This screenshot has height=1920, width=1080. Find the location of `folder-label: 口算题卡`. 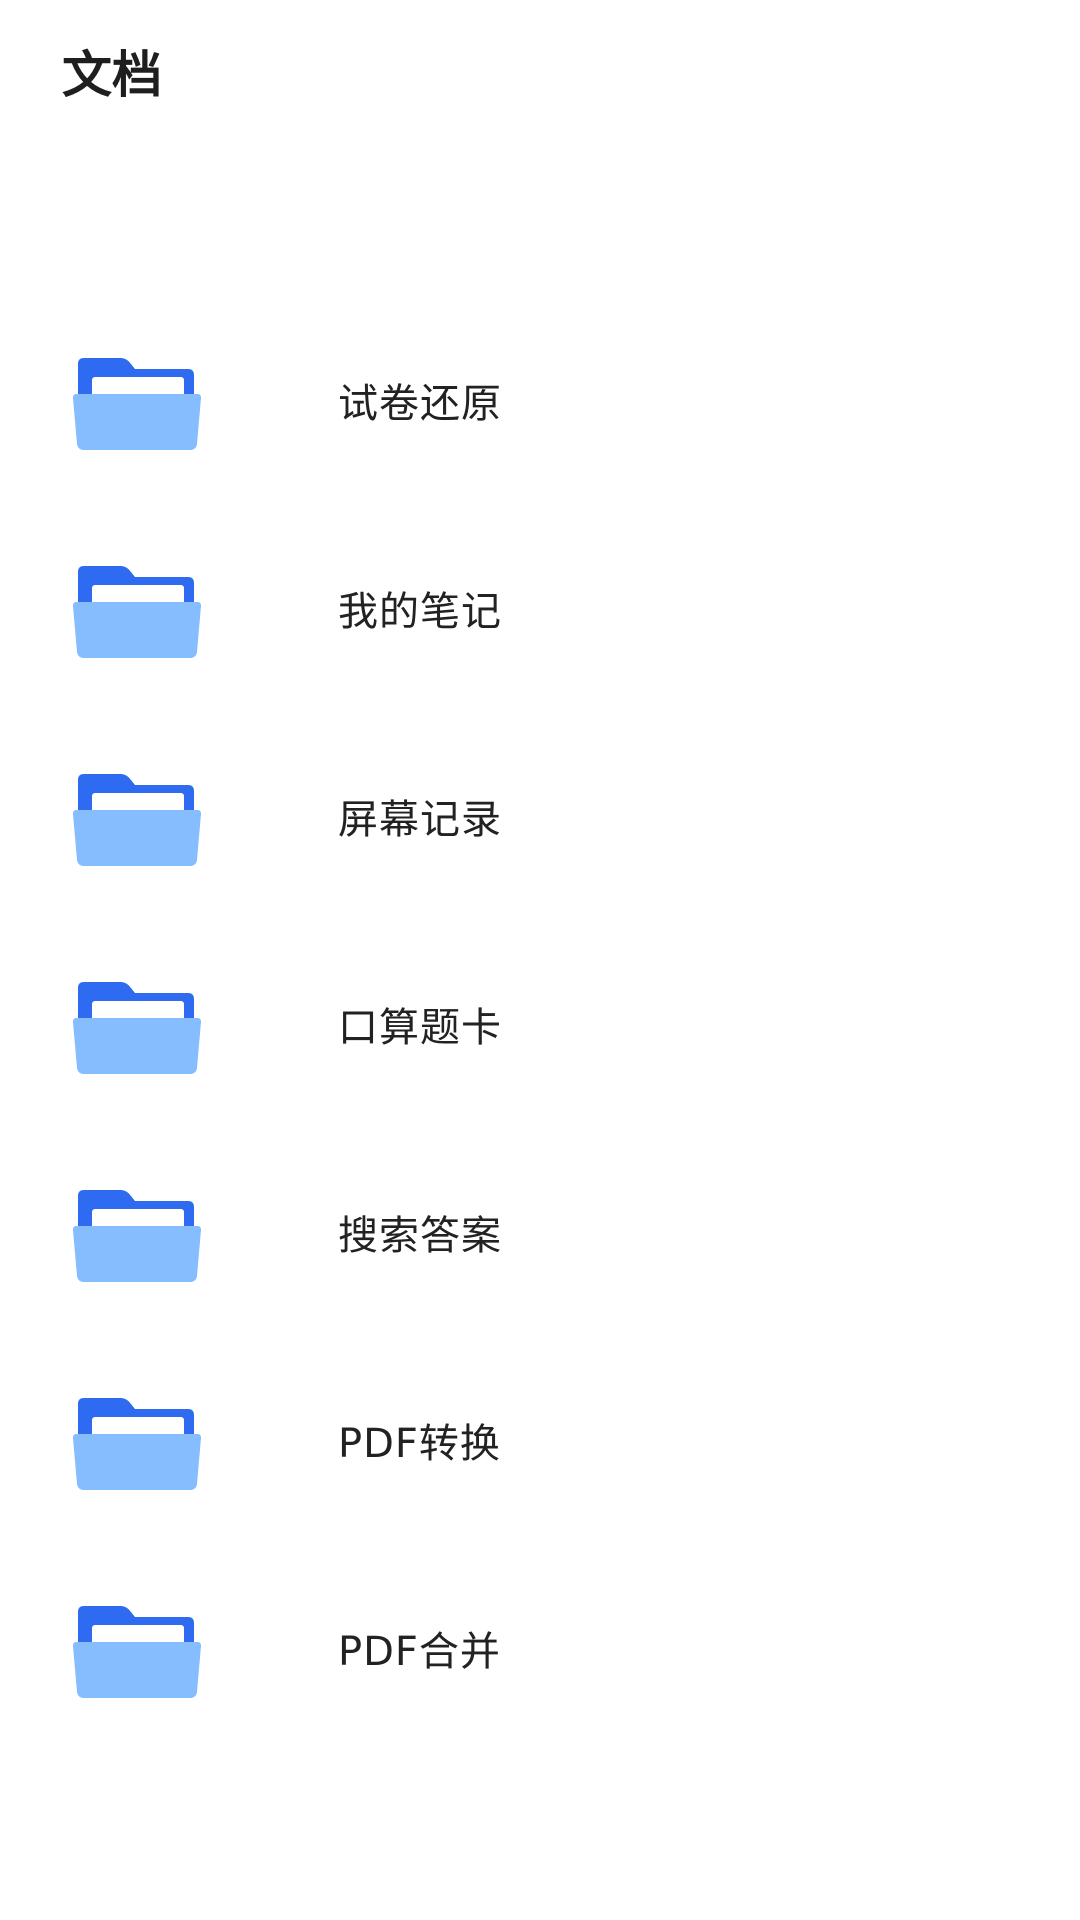

folder-label: 口算题卡 is located at coordinates (420, 1028).